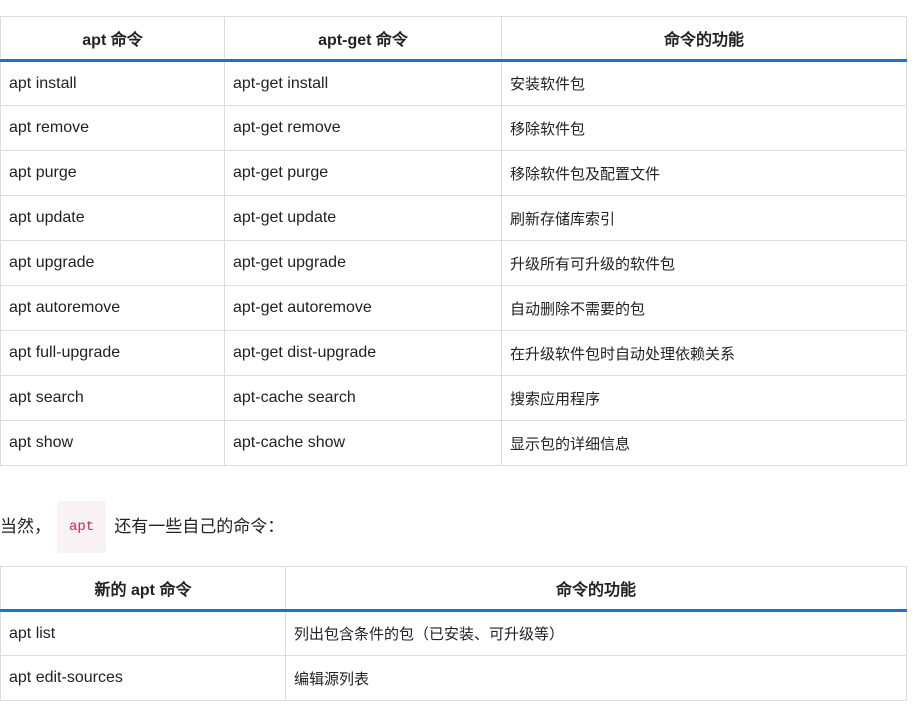  I want to click on table-row: apt install apt-get install 安装软件包, so click(453, 83).